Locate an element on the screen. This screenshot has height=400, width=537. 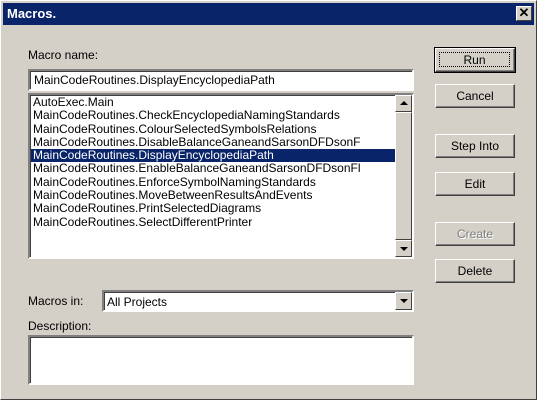
description-label: Description: is located at coordinates (60, 326).